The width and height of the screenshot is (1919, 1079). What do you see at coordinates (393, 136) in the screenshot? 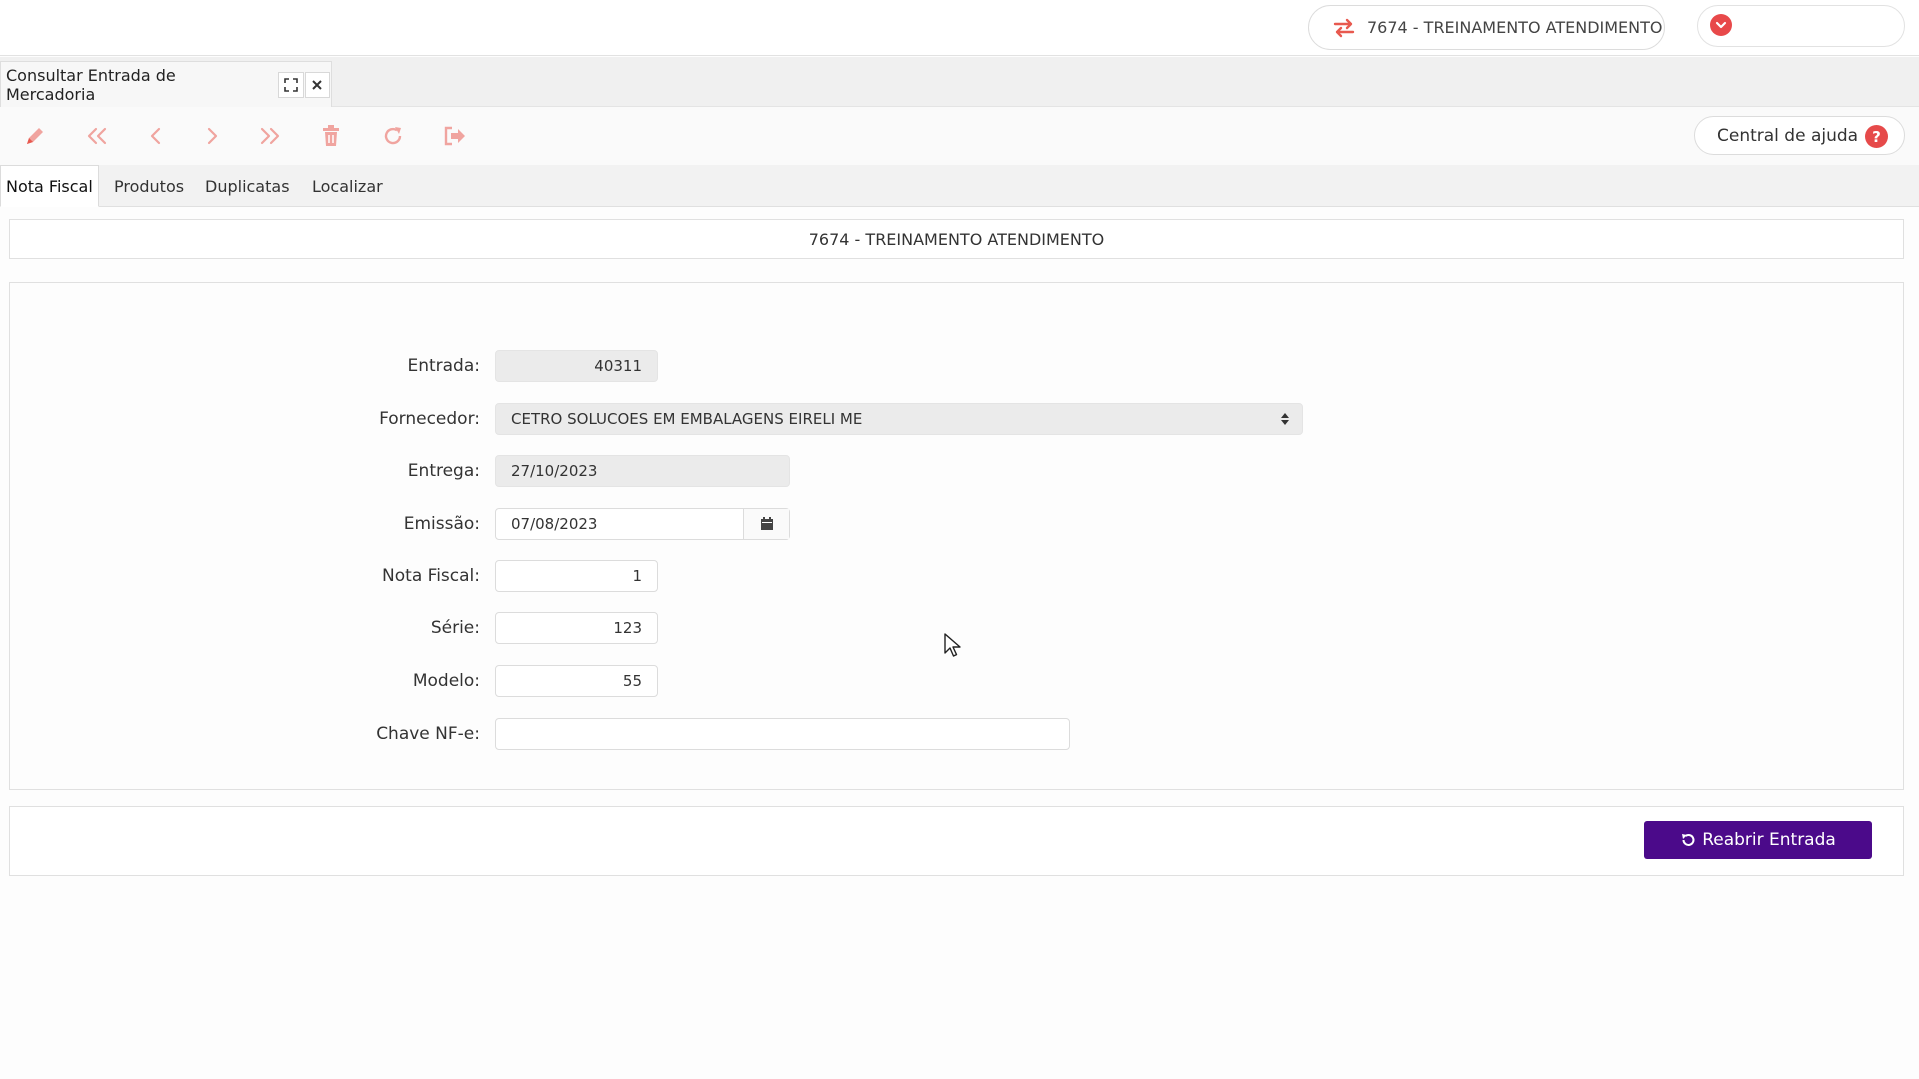
I see `refresh-icon` at bounding box center [393, 136].